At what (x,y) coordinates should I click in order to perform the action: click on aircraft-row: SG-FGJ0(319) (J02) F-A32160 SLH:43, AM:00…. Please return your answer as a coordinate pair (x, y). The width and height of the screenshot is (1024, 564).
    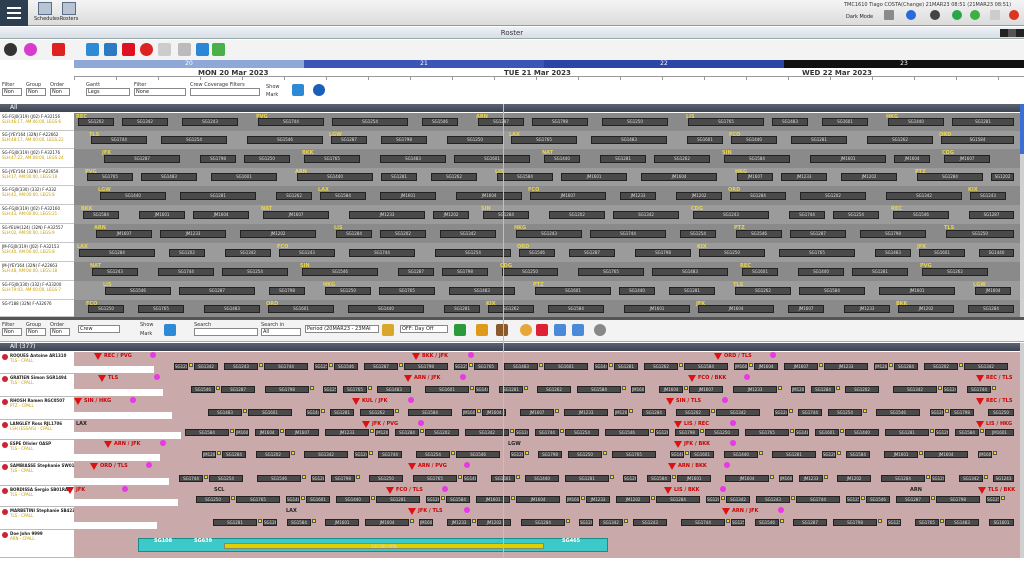
    Looking at the image, I should click on (512, 214).